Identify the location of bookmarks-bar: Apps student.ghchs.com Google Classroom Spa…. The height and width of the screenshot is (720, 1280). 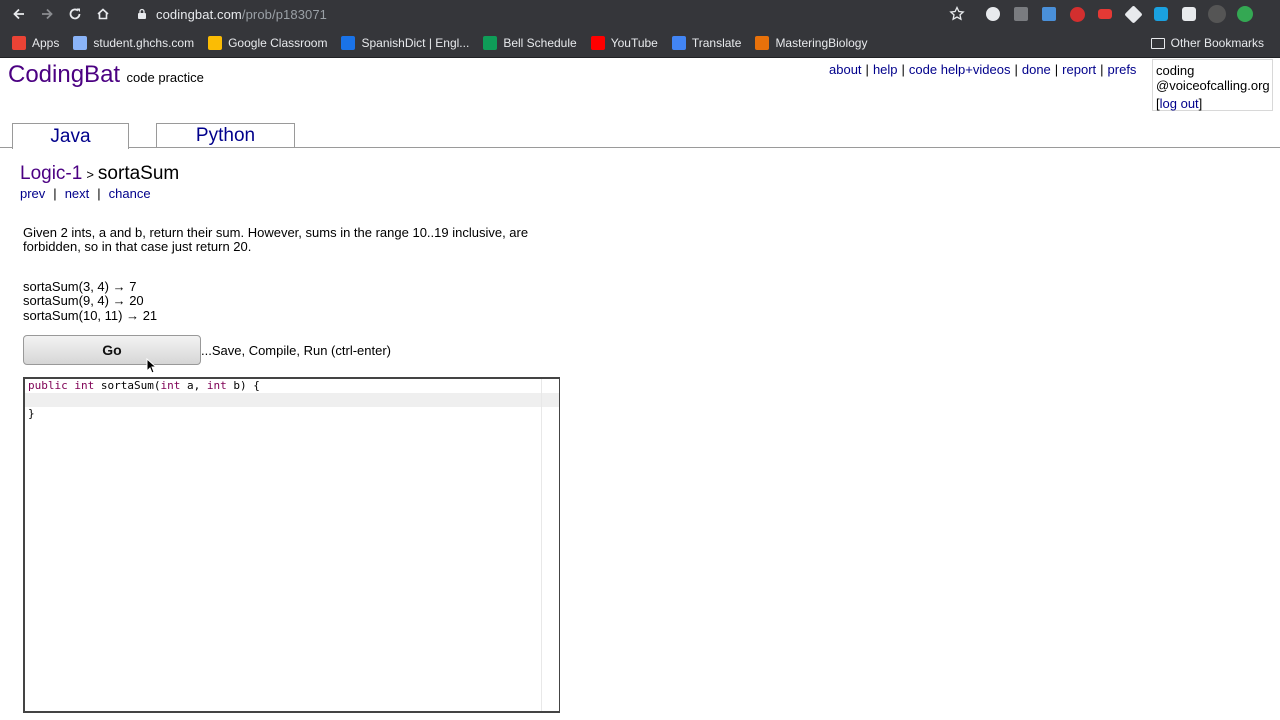
(640, 43).